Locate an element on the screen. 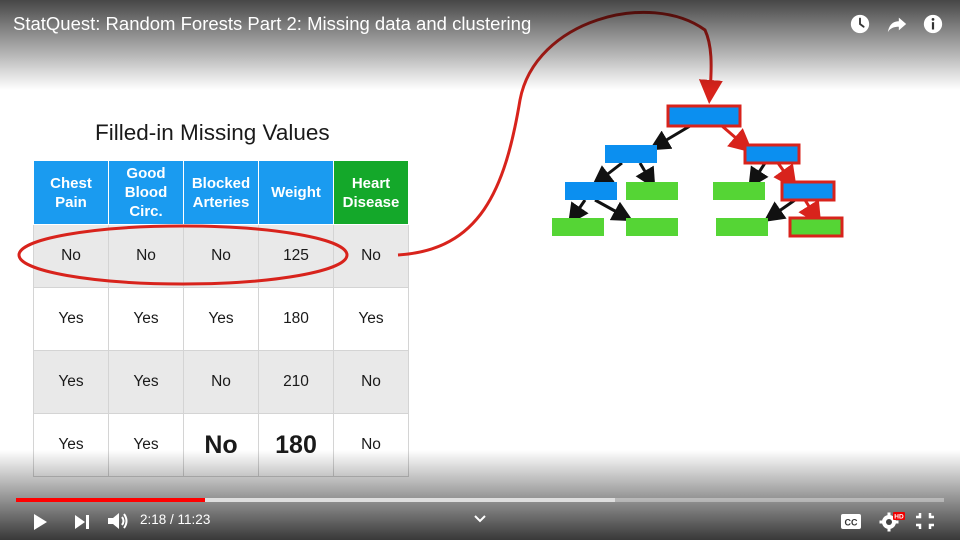  tree-leaf-selected is located at coordinates (816, 227).